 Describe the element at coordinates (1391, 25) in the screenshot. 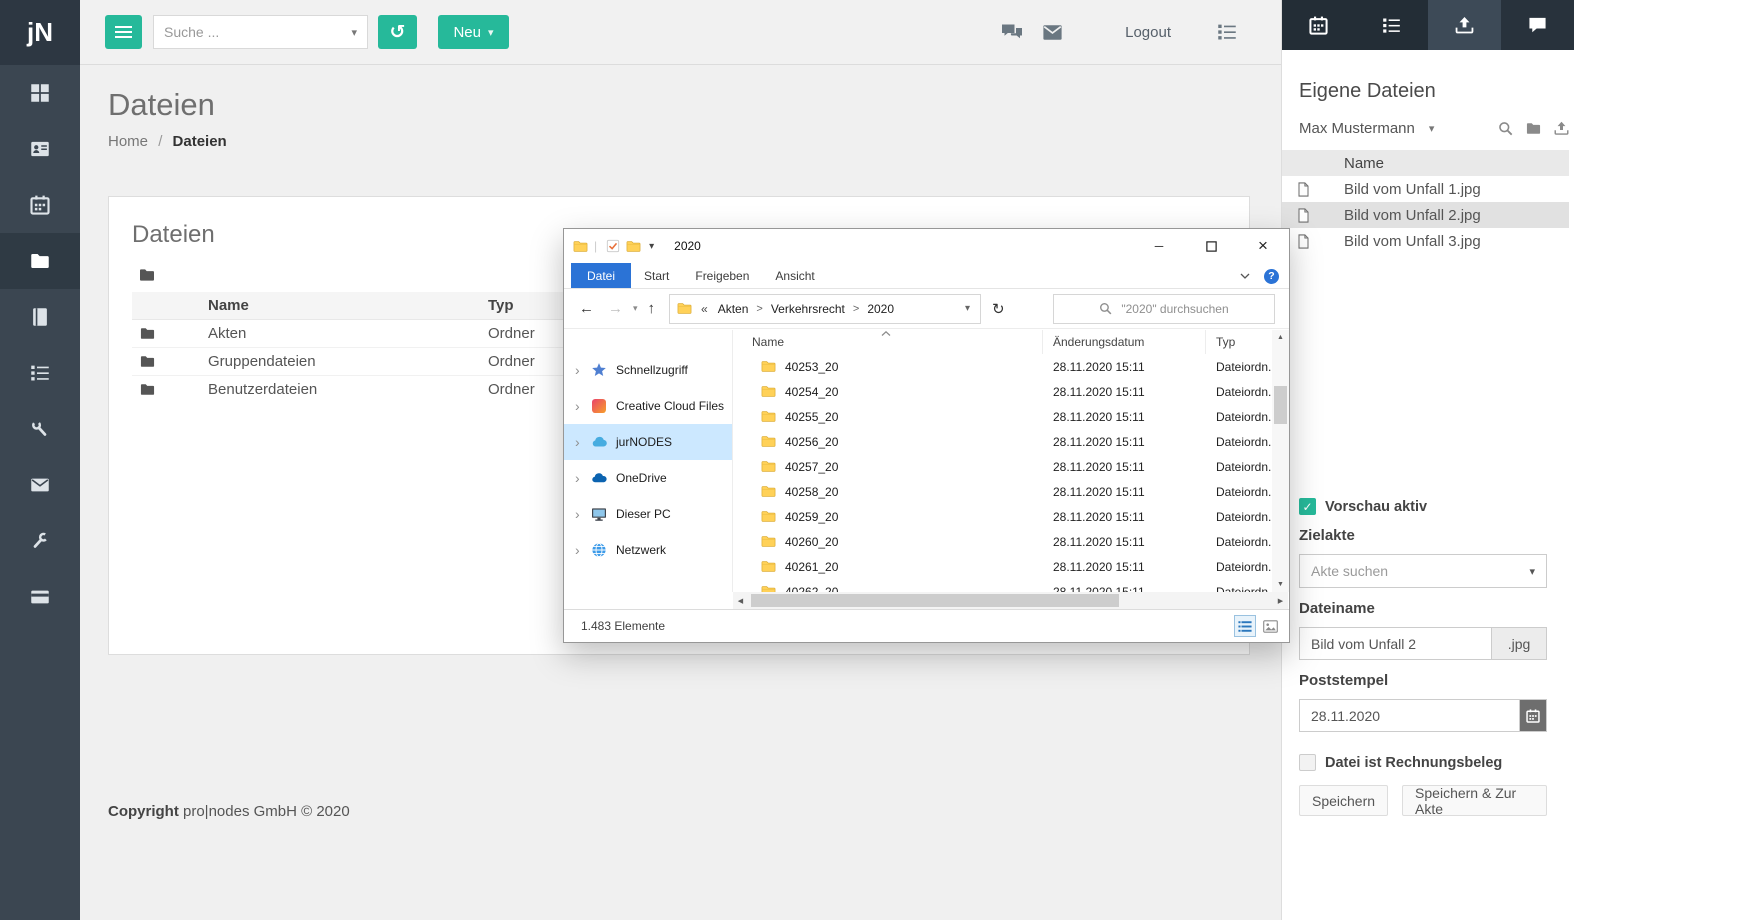

I see `panel-tab-tasks` at that location.